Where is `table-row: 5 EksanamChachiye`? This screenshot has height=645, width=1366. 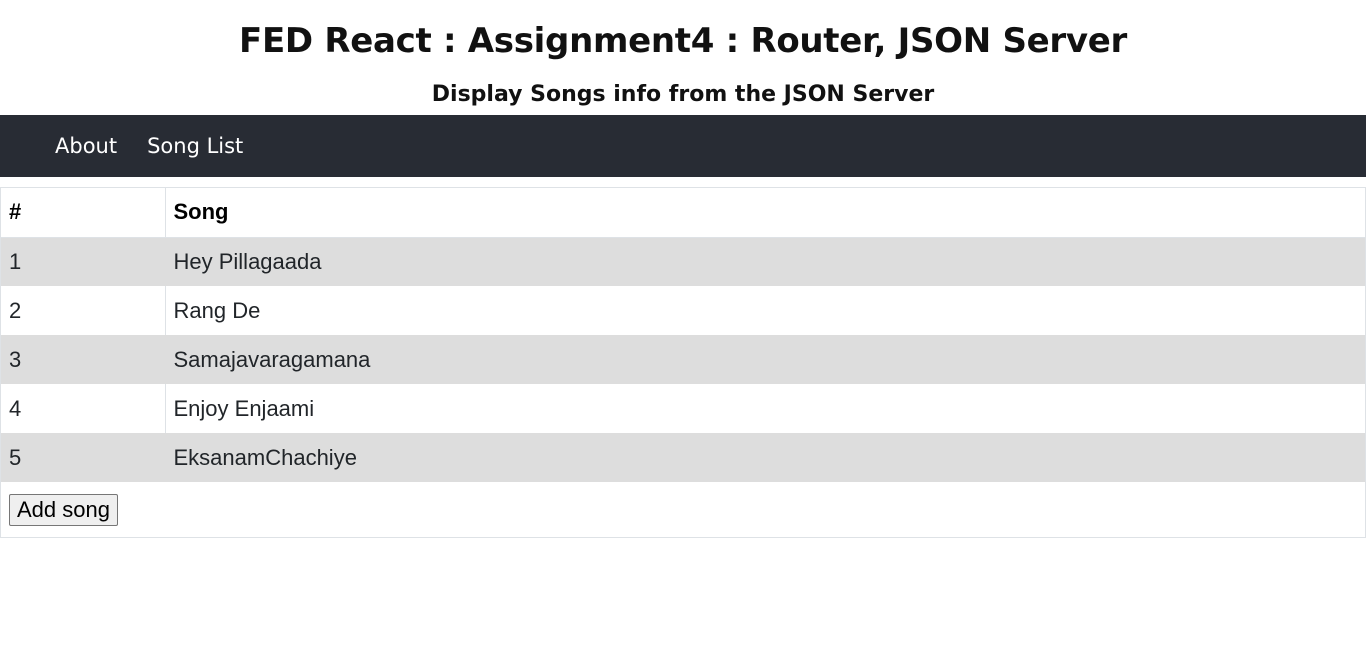
table-row: 5 EksanamChachiye is located at coordinates (683, 457).